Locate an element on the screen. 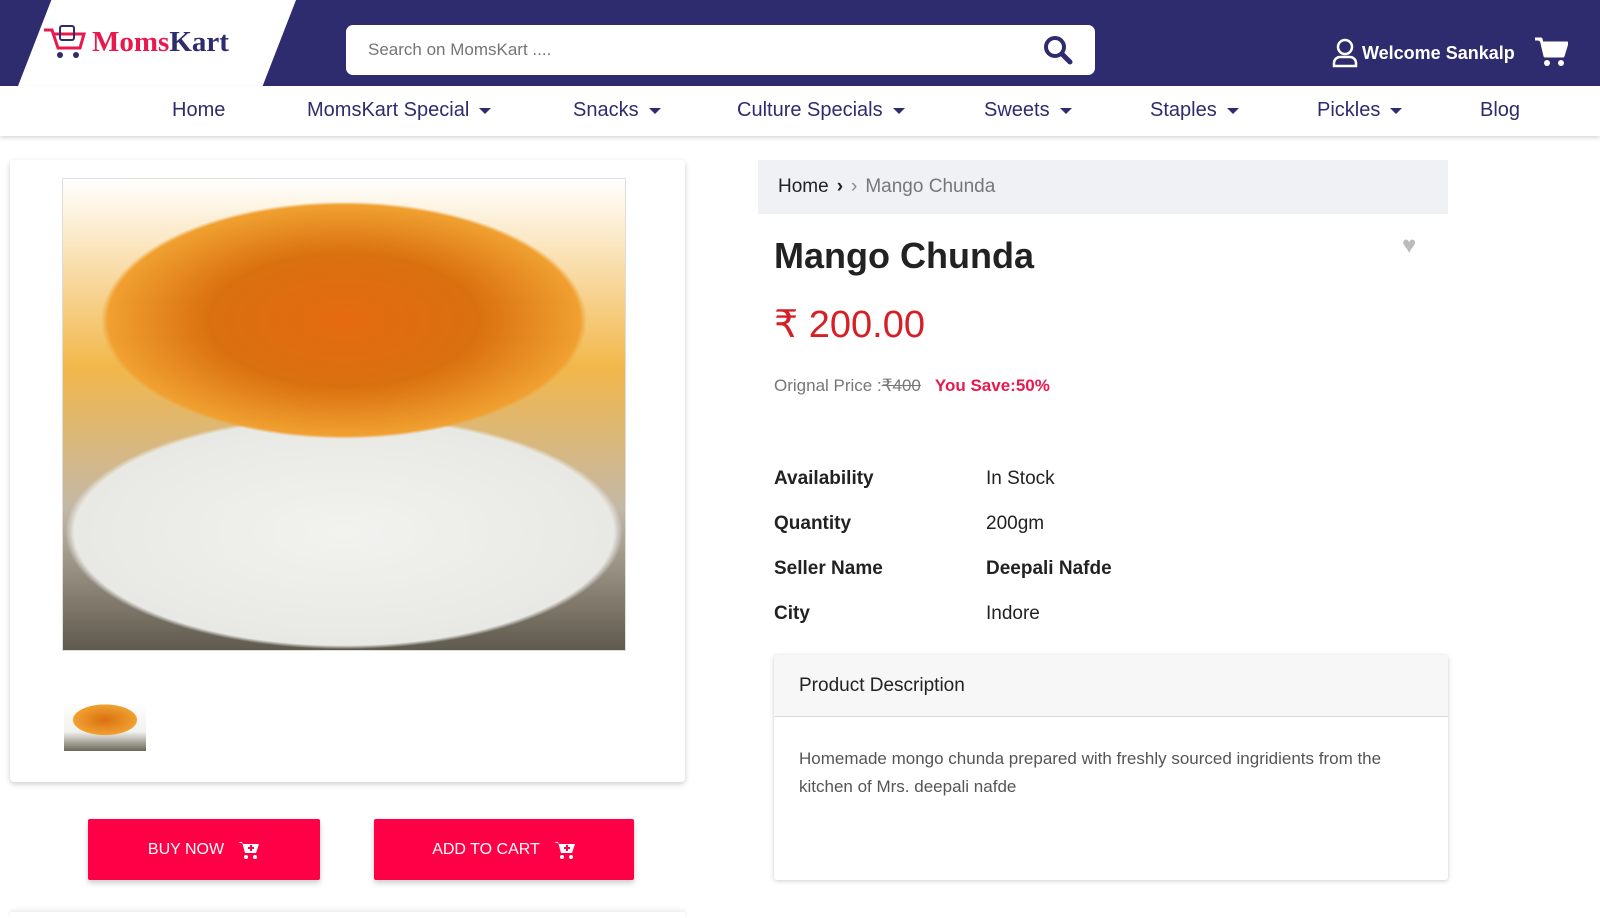 This screenshot has height=918, width=1600. search-icon is located at coordinates (1058, 50).